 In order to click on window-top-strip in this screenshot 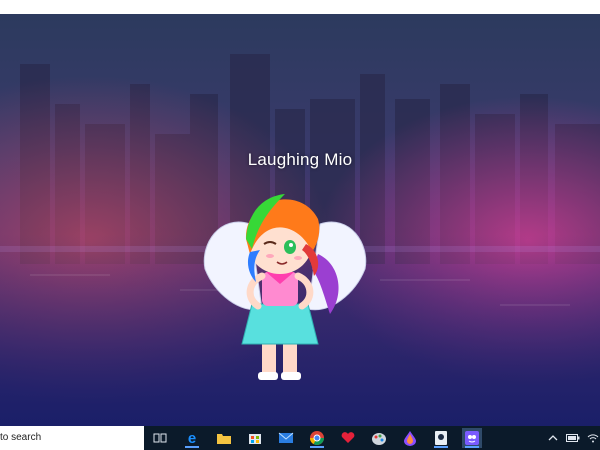, I will do `click(300, 7)`.